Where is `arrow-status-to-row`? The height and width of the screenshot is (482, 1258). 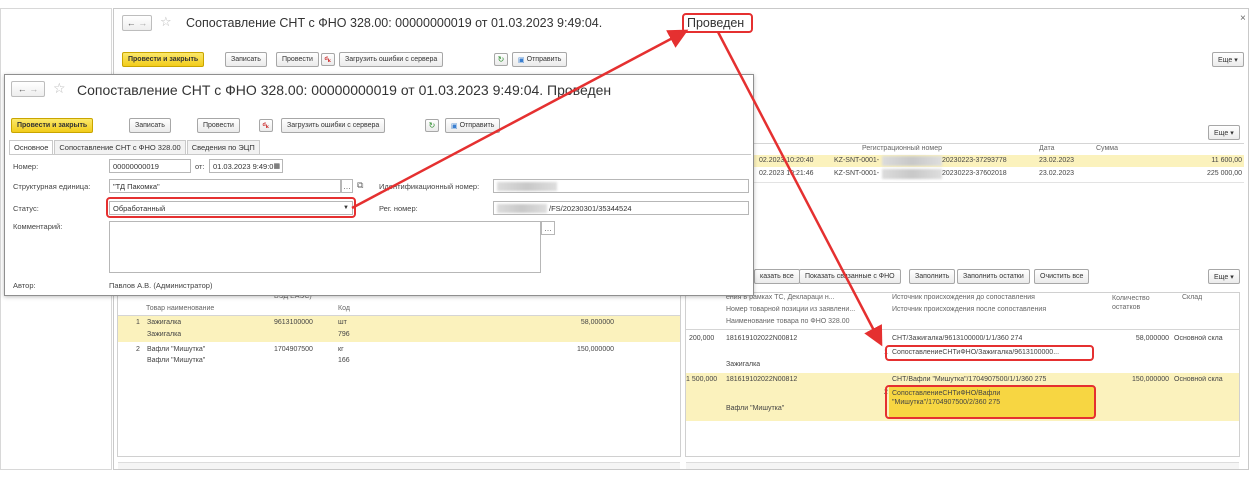
arrow-status-to-row is located at coordinates (799, 189).